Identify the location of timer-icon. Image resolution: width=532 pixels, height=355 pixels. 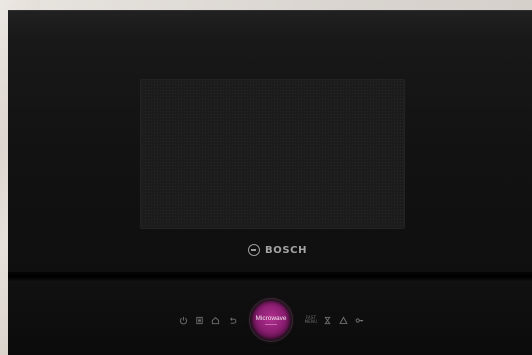
(327, 320).